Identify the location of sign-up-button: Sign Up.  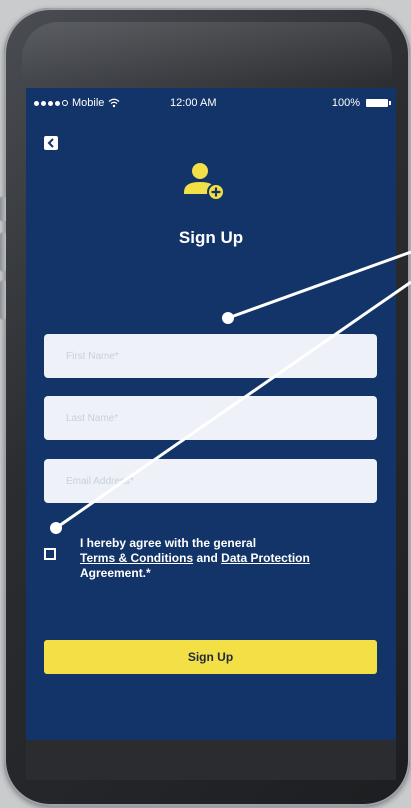
(210, 657).